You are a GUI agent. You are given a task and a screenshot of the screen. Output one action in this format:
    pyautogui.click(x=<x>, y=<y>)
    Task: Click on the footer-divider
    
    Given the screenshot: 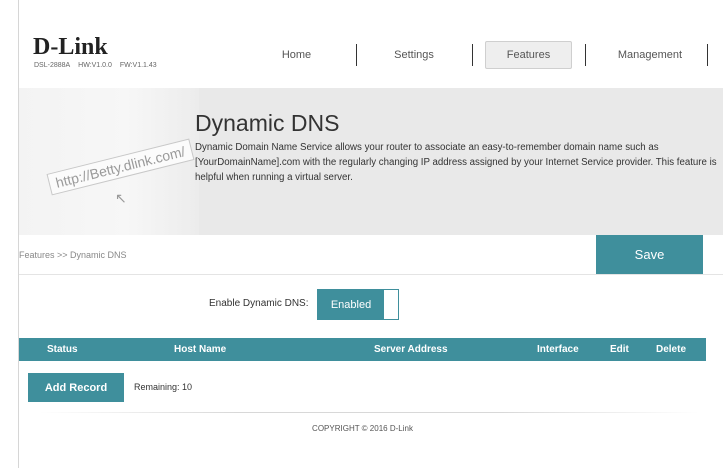 What is the action you would take?
    pyautogui.click(x=369, y=412)
    